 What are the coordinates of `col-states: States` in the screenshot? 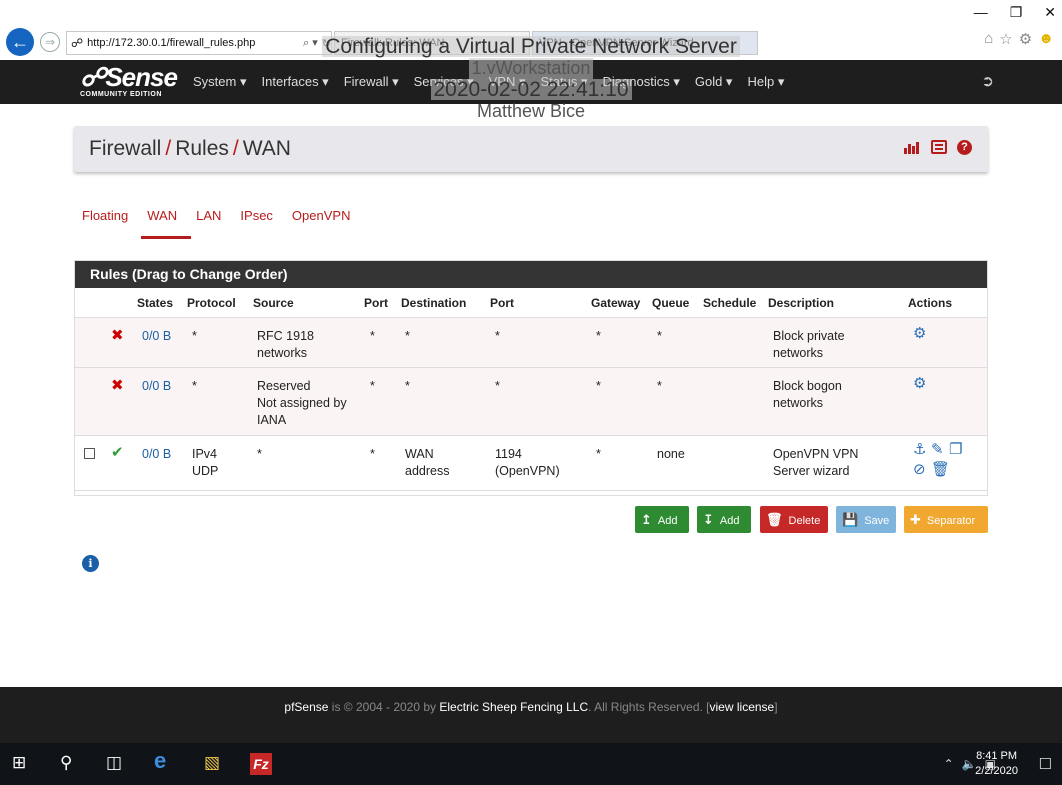 It's located at (155, 303).